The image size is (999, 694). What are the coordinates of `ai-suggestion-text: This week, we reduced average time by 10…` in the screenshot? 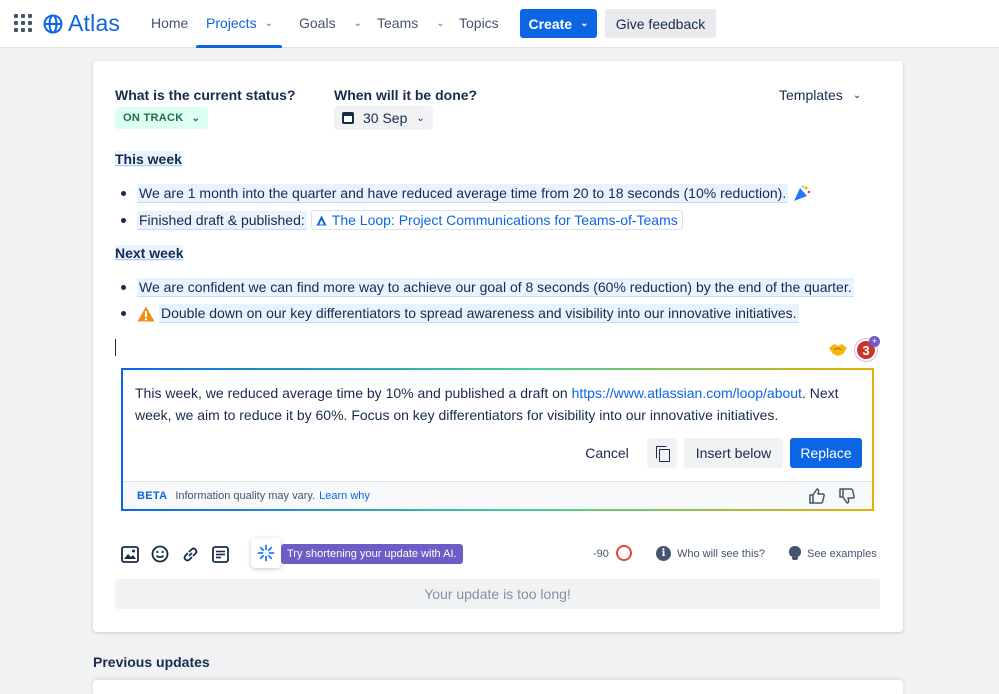 It's located at (487, 404).